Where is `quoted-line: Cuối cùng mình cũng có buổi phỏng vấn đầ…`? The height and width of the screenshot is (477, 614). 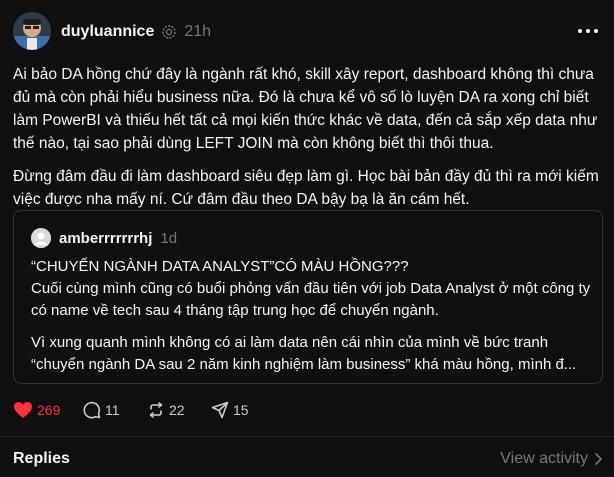
quoted-line: Cuối cùng mình cũng có buổi phỏng vấn đầ… is located at coordinates (311, 299).